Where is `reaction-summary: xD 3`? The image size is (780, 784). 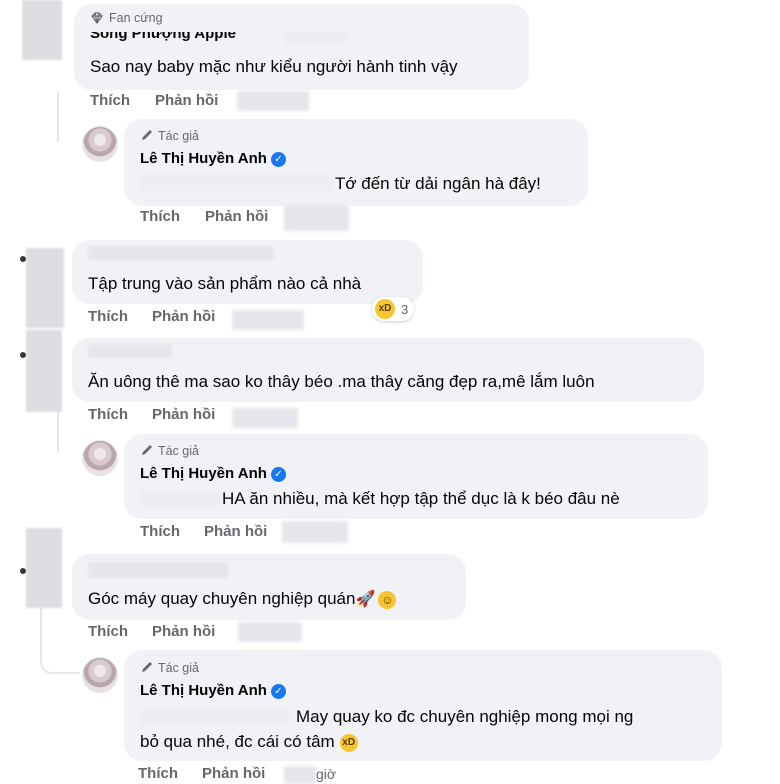 reaction-summary: xD 3 is located at coordinates (393, 309).